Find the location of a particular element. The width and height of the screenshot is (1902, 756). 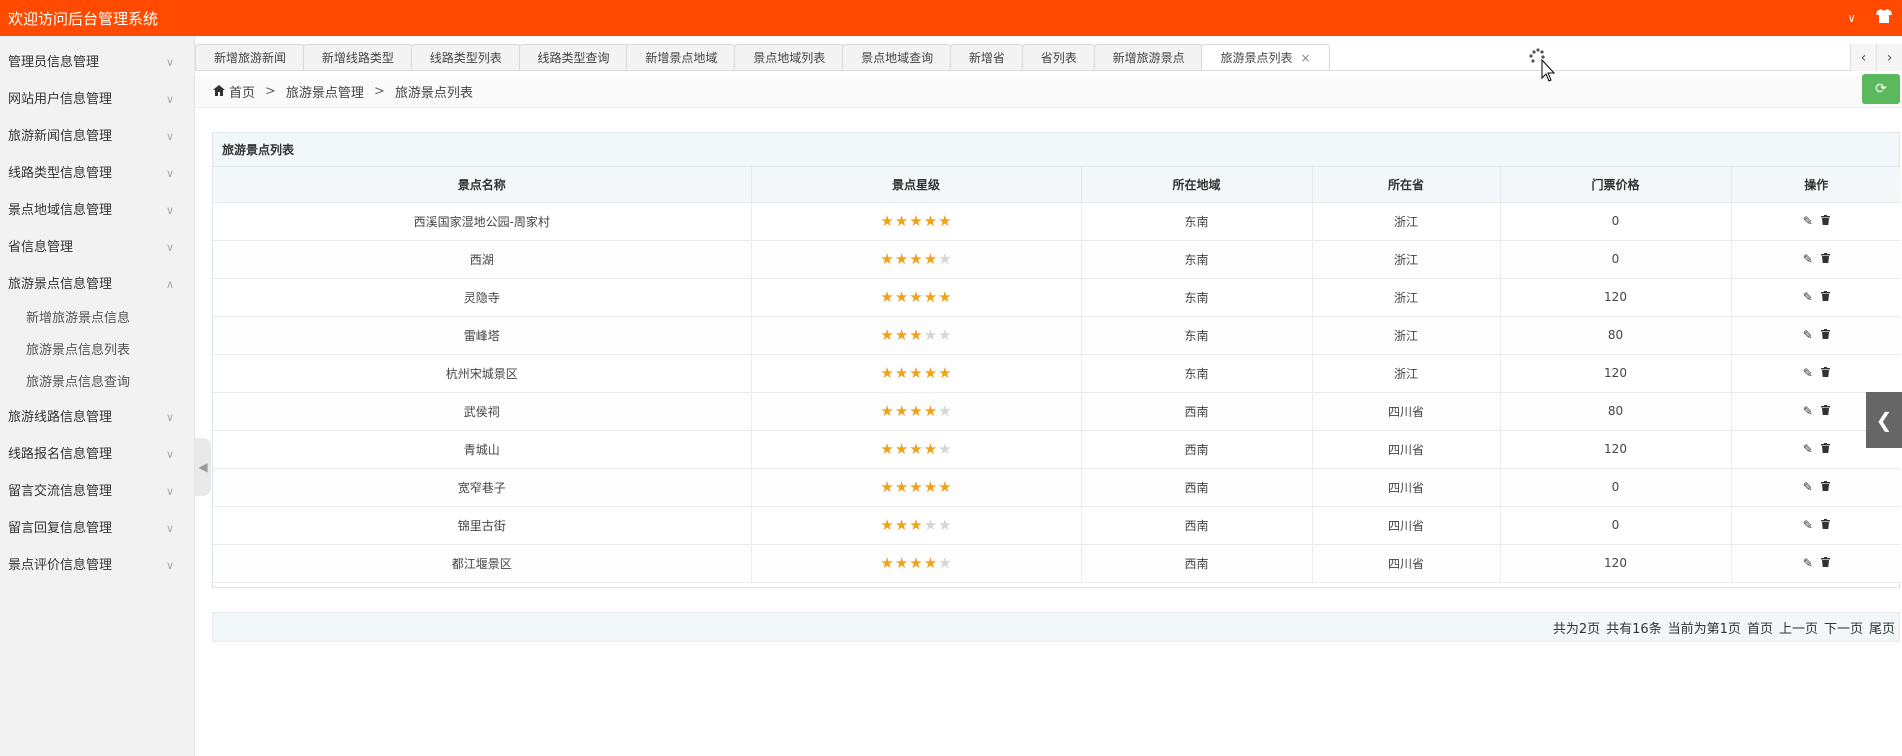

tab-add-province: 新增省 is located at coordinates (986, 57).